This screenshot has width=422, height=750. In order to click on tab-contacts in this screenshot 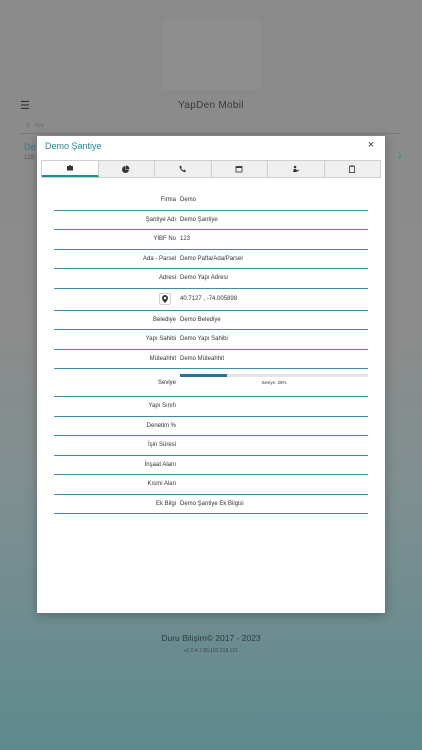, I will do `click(183, 169)`.